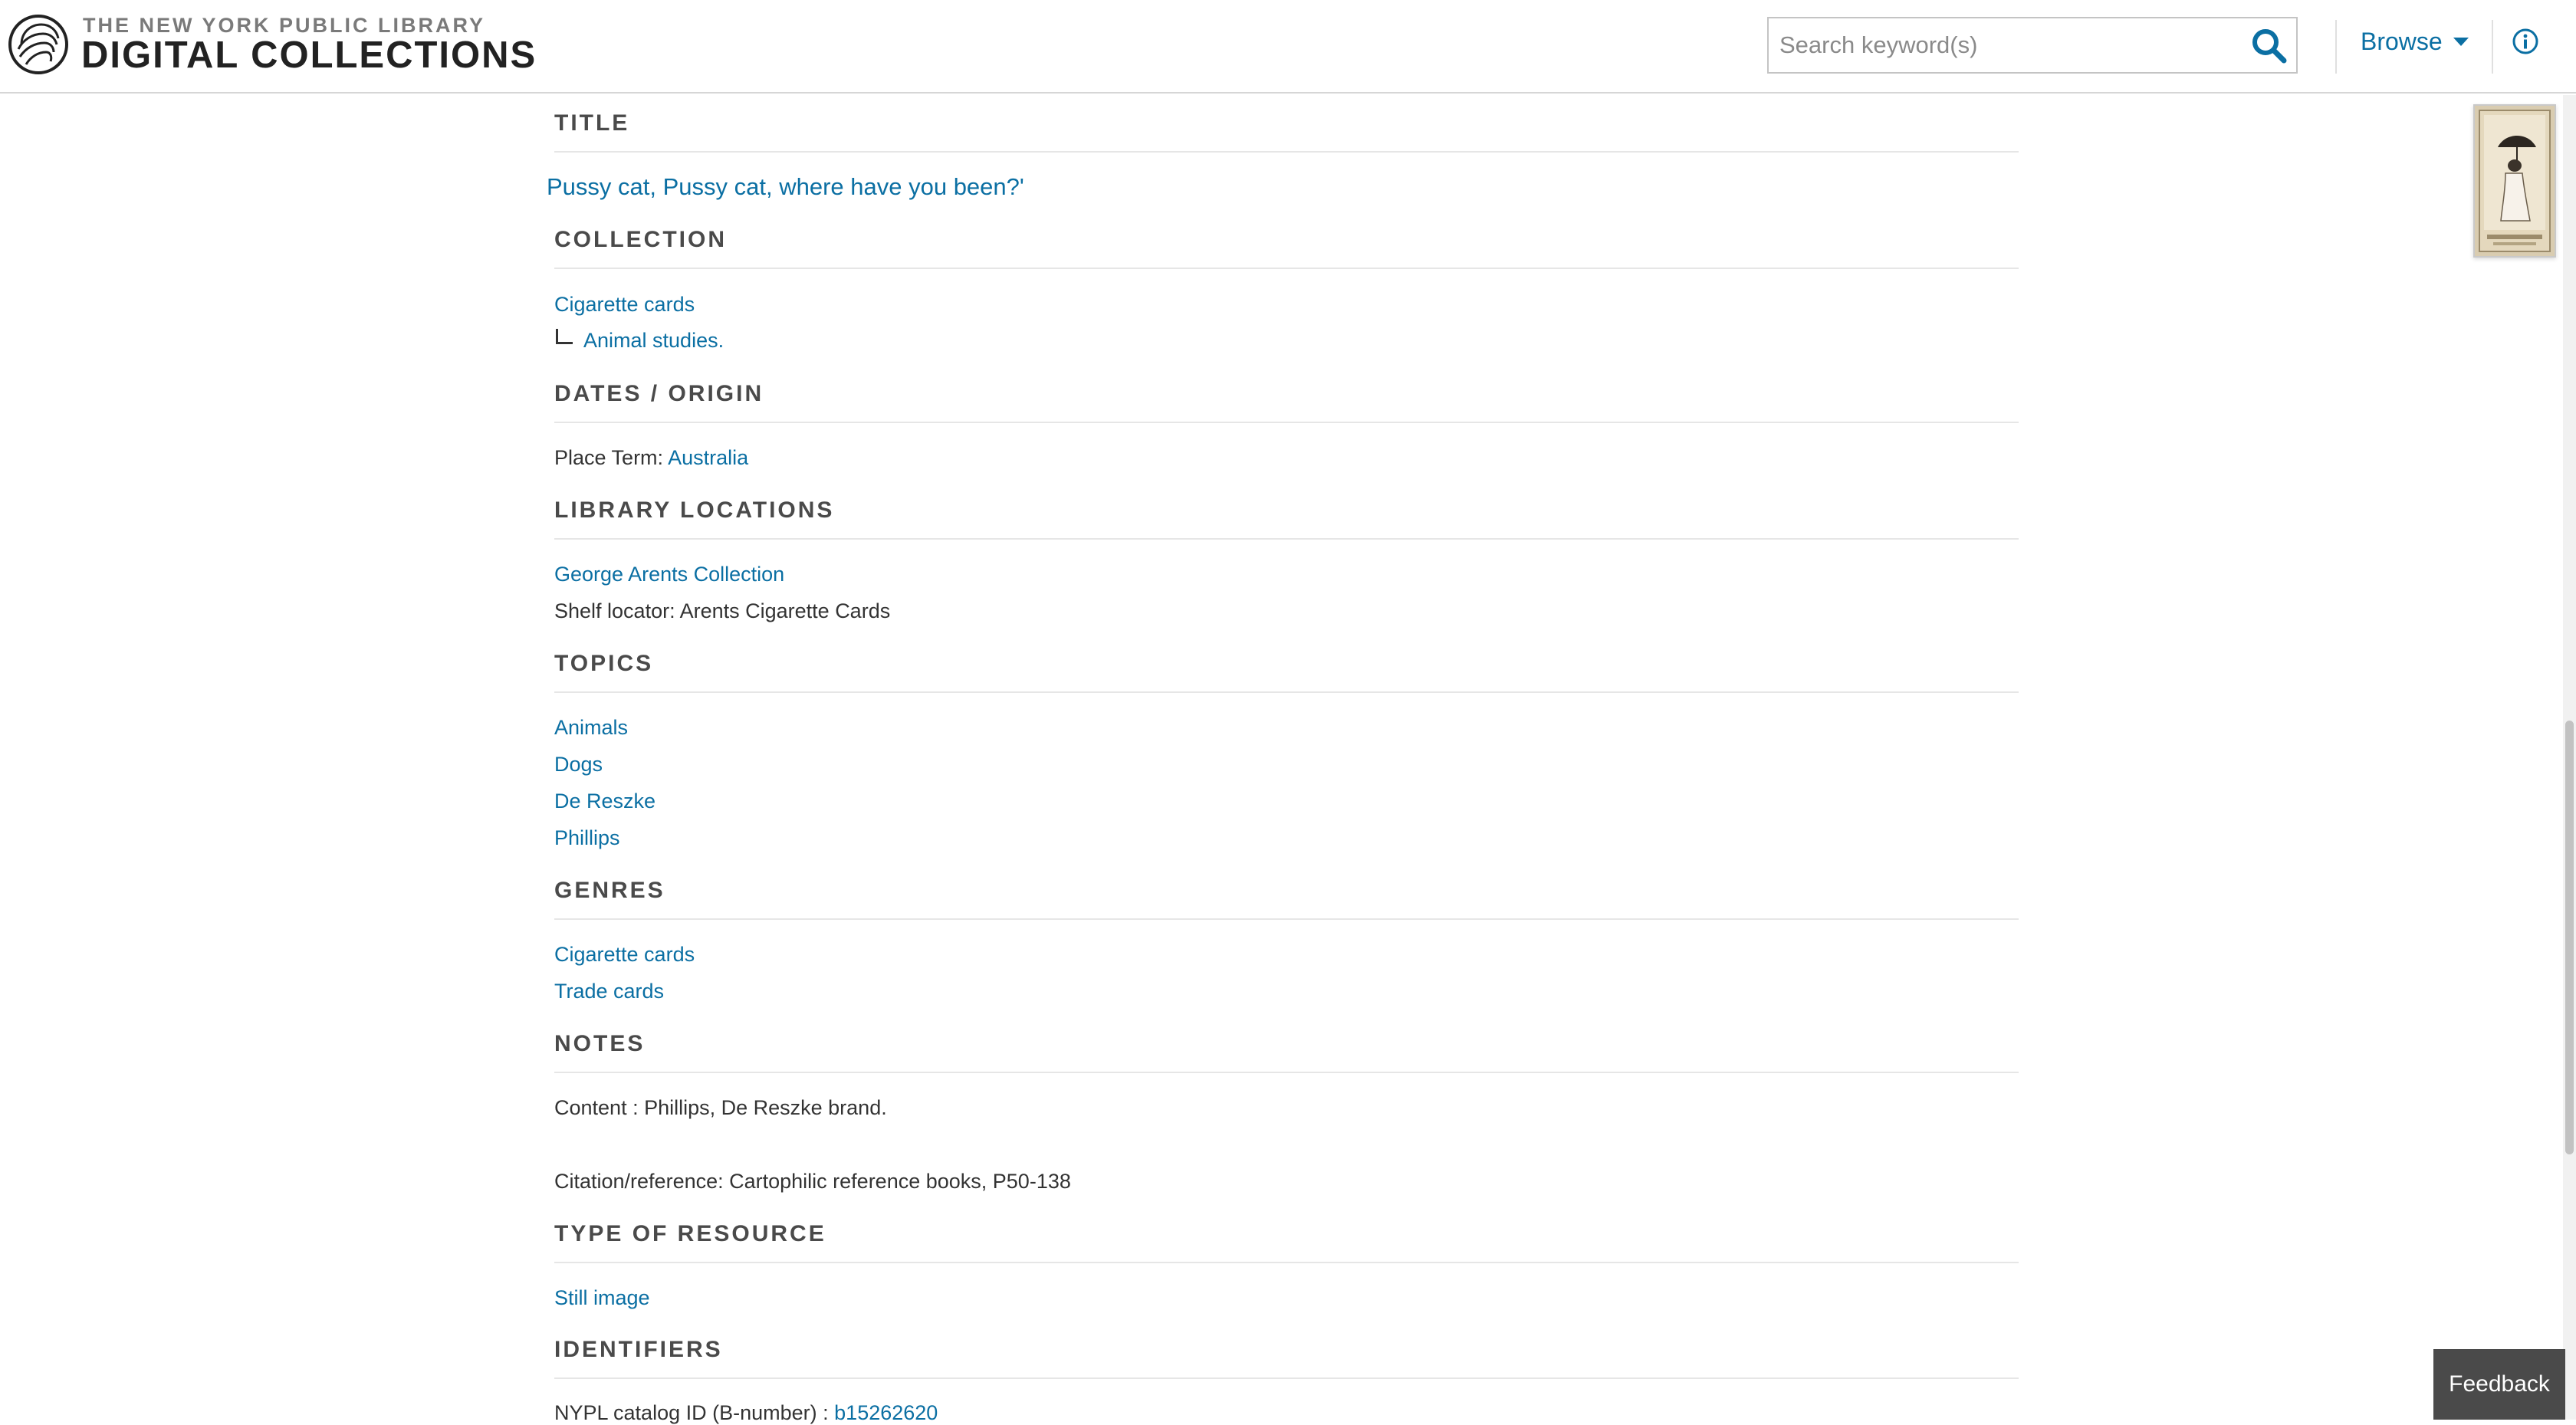  What do you see at coordinates (2525, 41) in the screenshot?
I see `info-icon` at bounding box center [2525, 41].